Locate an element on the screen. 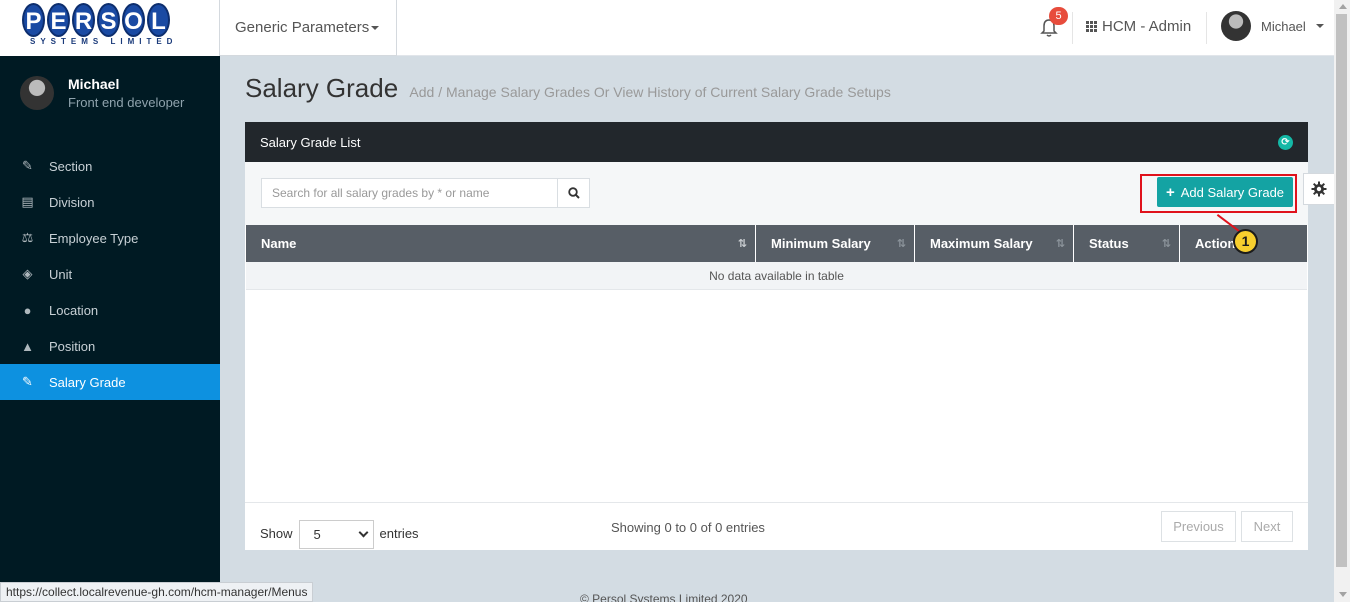  page-size-select: 5 is located at coordinates (336, 534).